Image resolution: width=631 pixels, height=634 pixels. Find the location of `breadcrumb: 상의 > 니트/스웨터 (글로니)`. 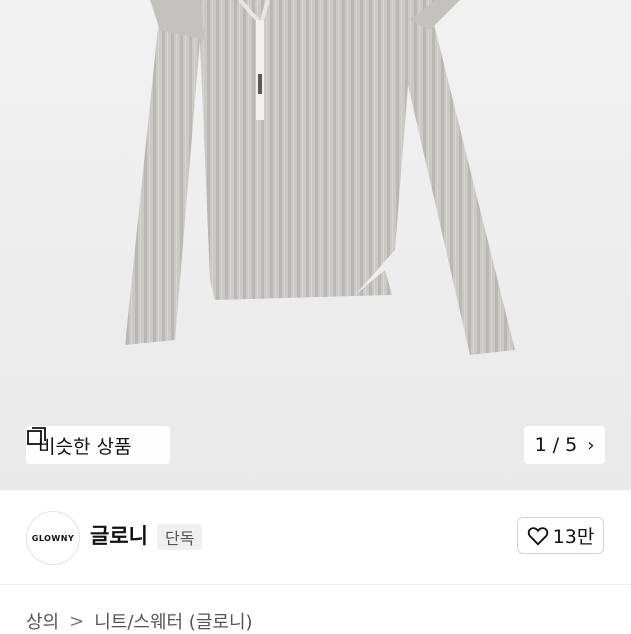

breadcrumb: 상의 > 니트/스웨터 (글로니) is located at coordinates (139, 621).